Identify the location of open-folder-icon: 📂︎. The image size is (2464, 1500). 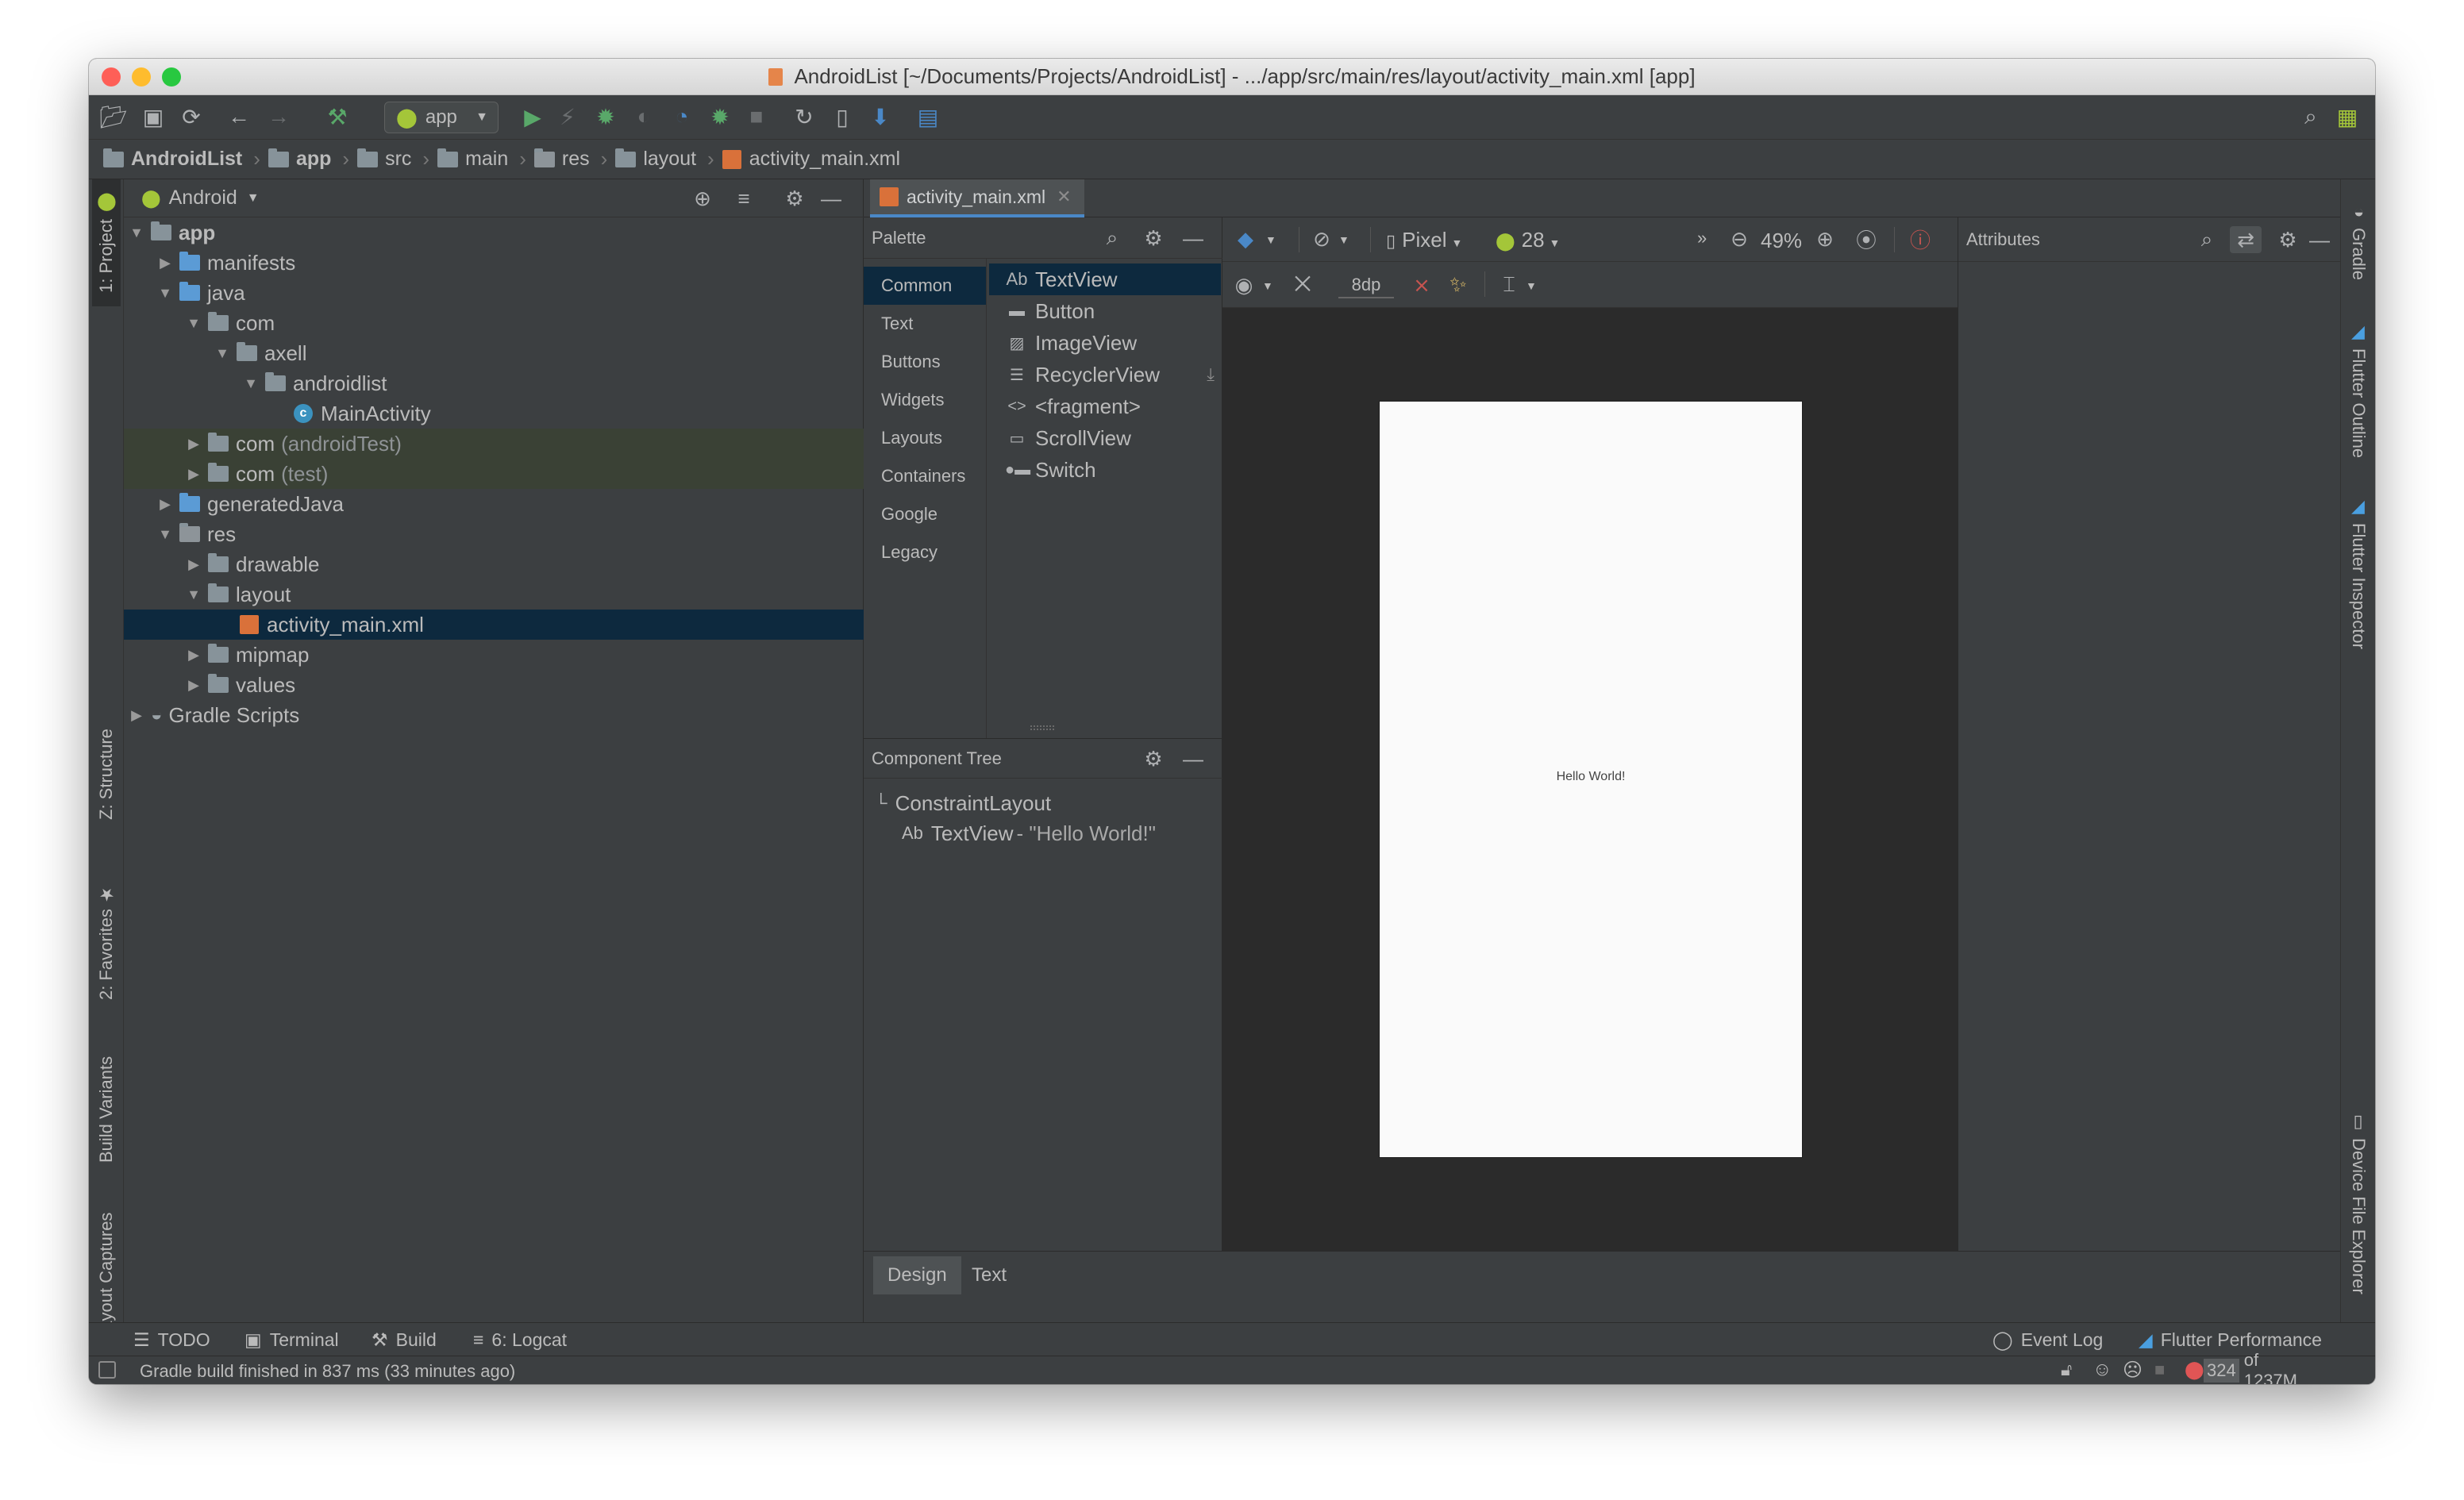
(113, 116).